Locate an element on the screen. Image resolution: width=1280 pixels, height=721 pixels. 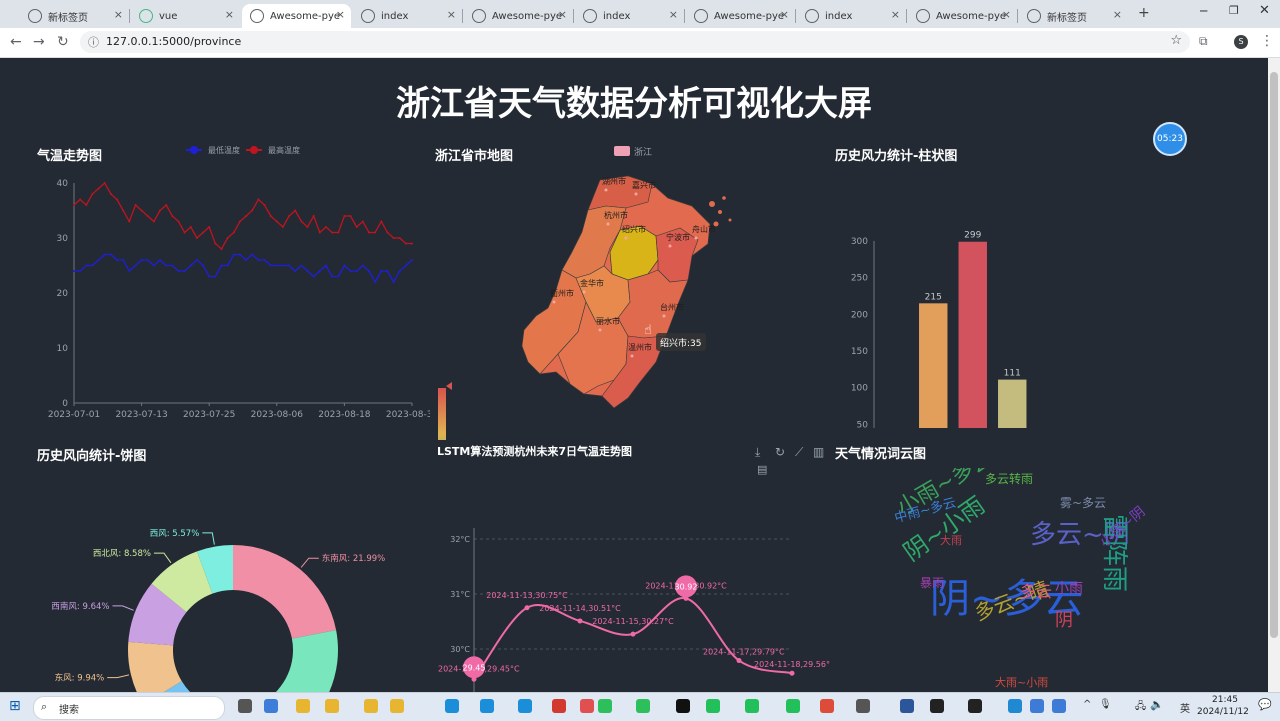
wordcloud-word: 阴 is located at coordinates (1064, 619).